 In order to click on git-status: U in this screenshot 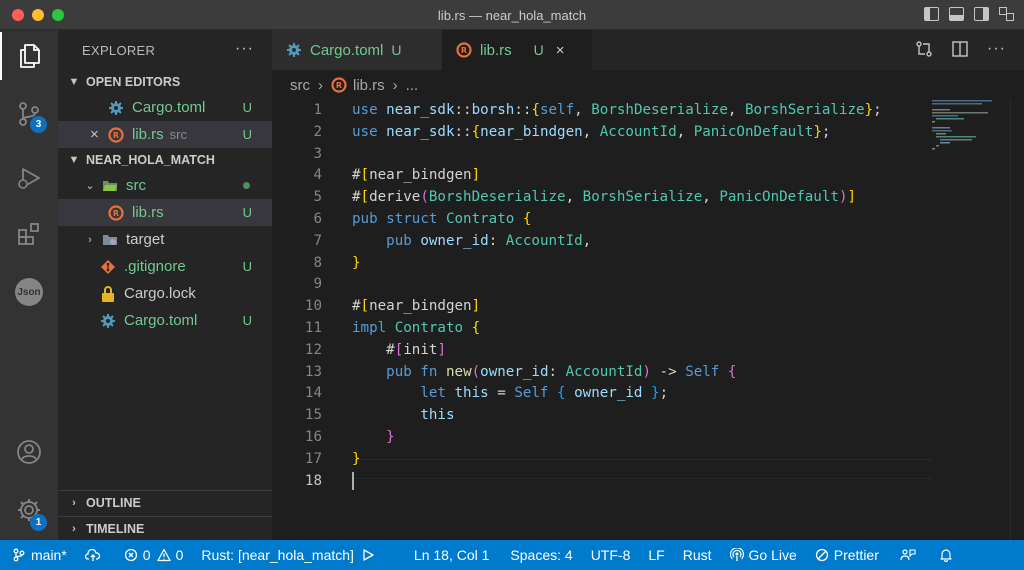, I will do `click(247, 320)`.